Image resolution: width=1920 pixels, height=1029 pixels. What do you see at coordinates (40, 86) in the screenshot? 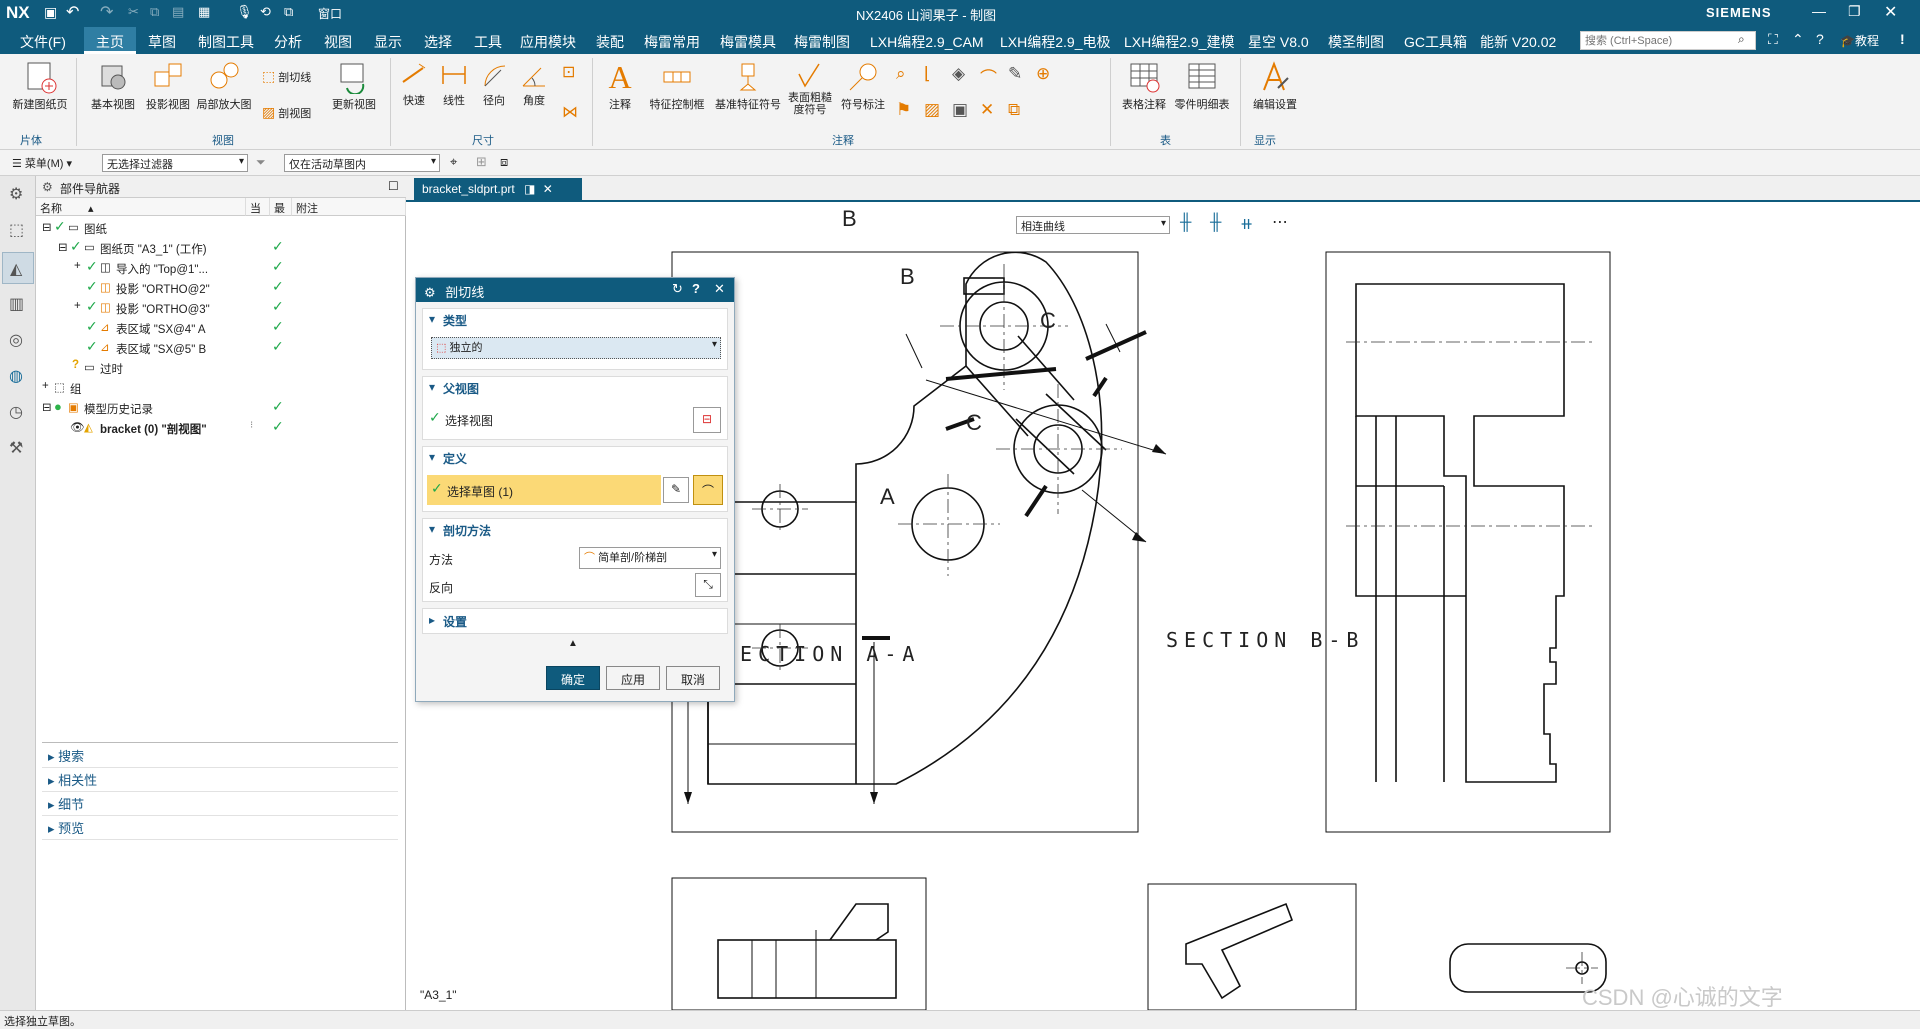
I see `new-sheet-button: 新建图纸页` at bounding box center [40, 86].